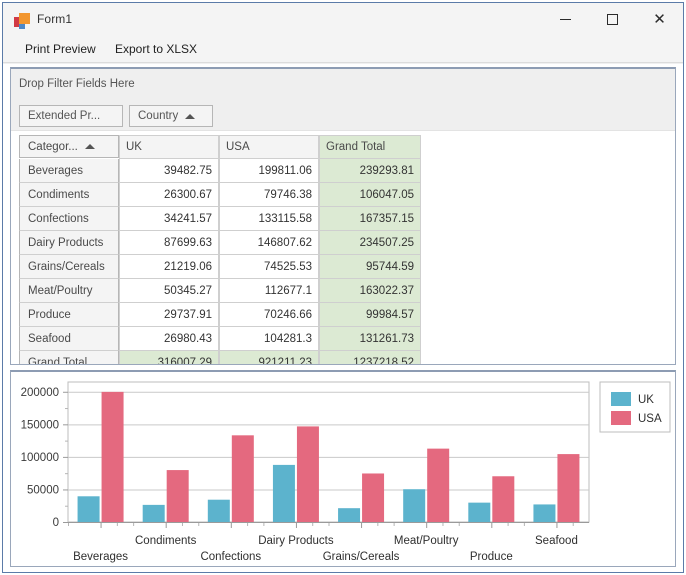 Image resolution: width=686 pixels, height=575 pixels. What do you see at coordinates (269, 291) in the screenshot?
I see `cell-usa: 112677.1` at bounding box center [269, 291].